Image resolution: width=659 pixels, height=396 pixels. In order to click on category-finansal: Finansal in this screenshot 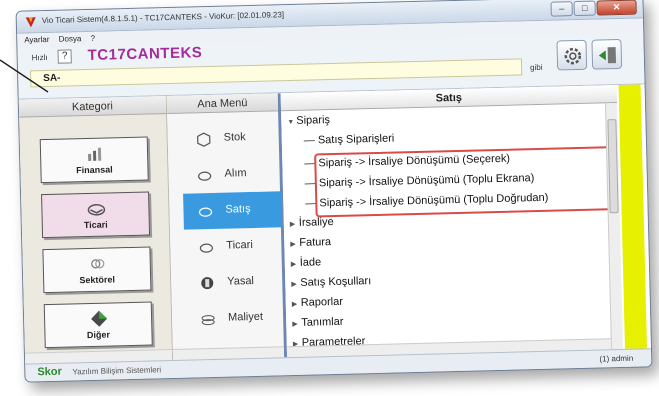, I will do `click(94, 160)`.